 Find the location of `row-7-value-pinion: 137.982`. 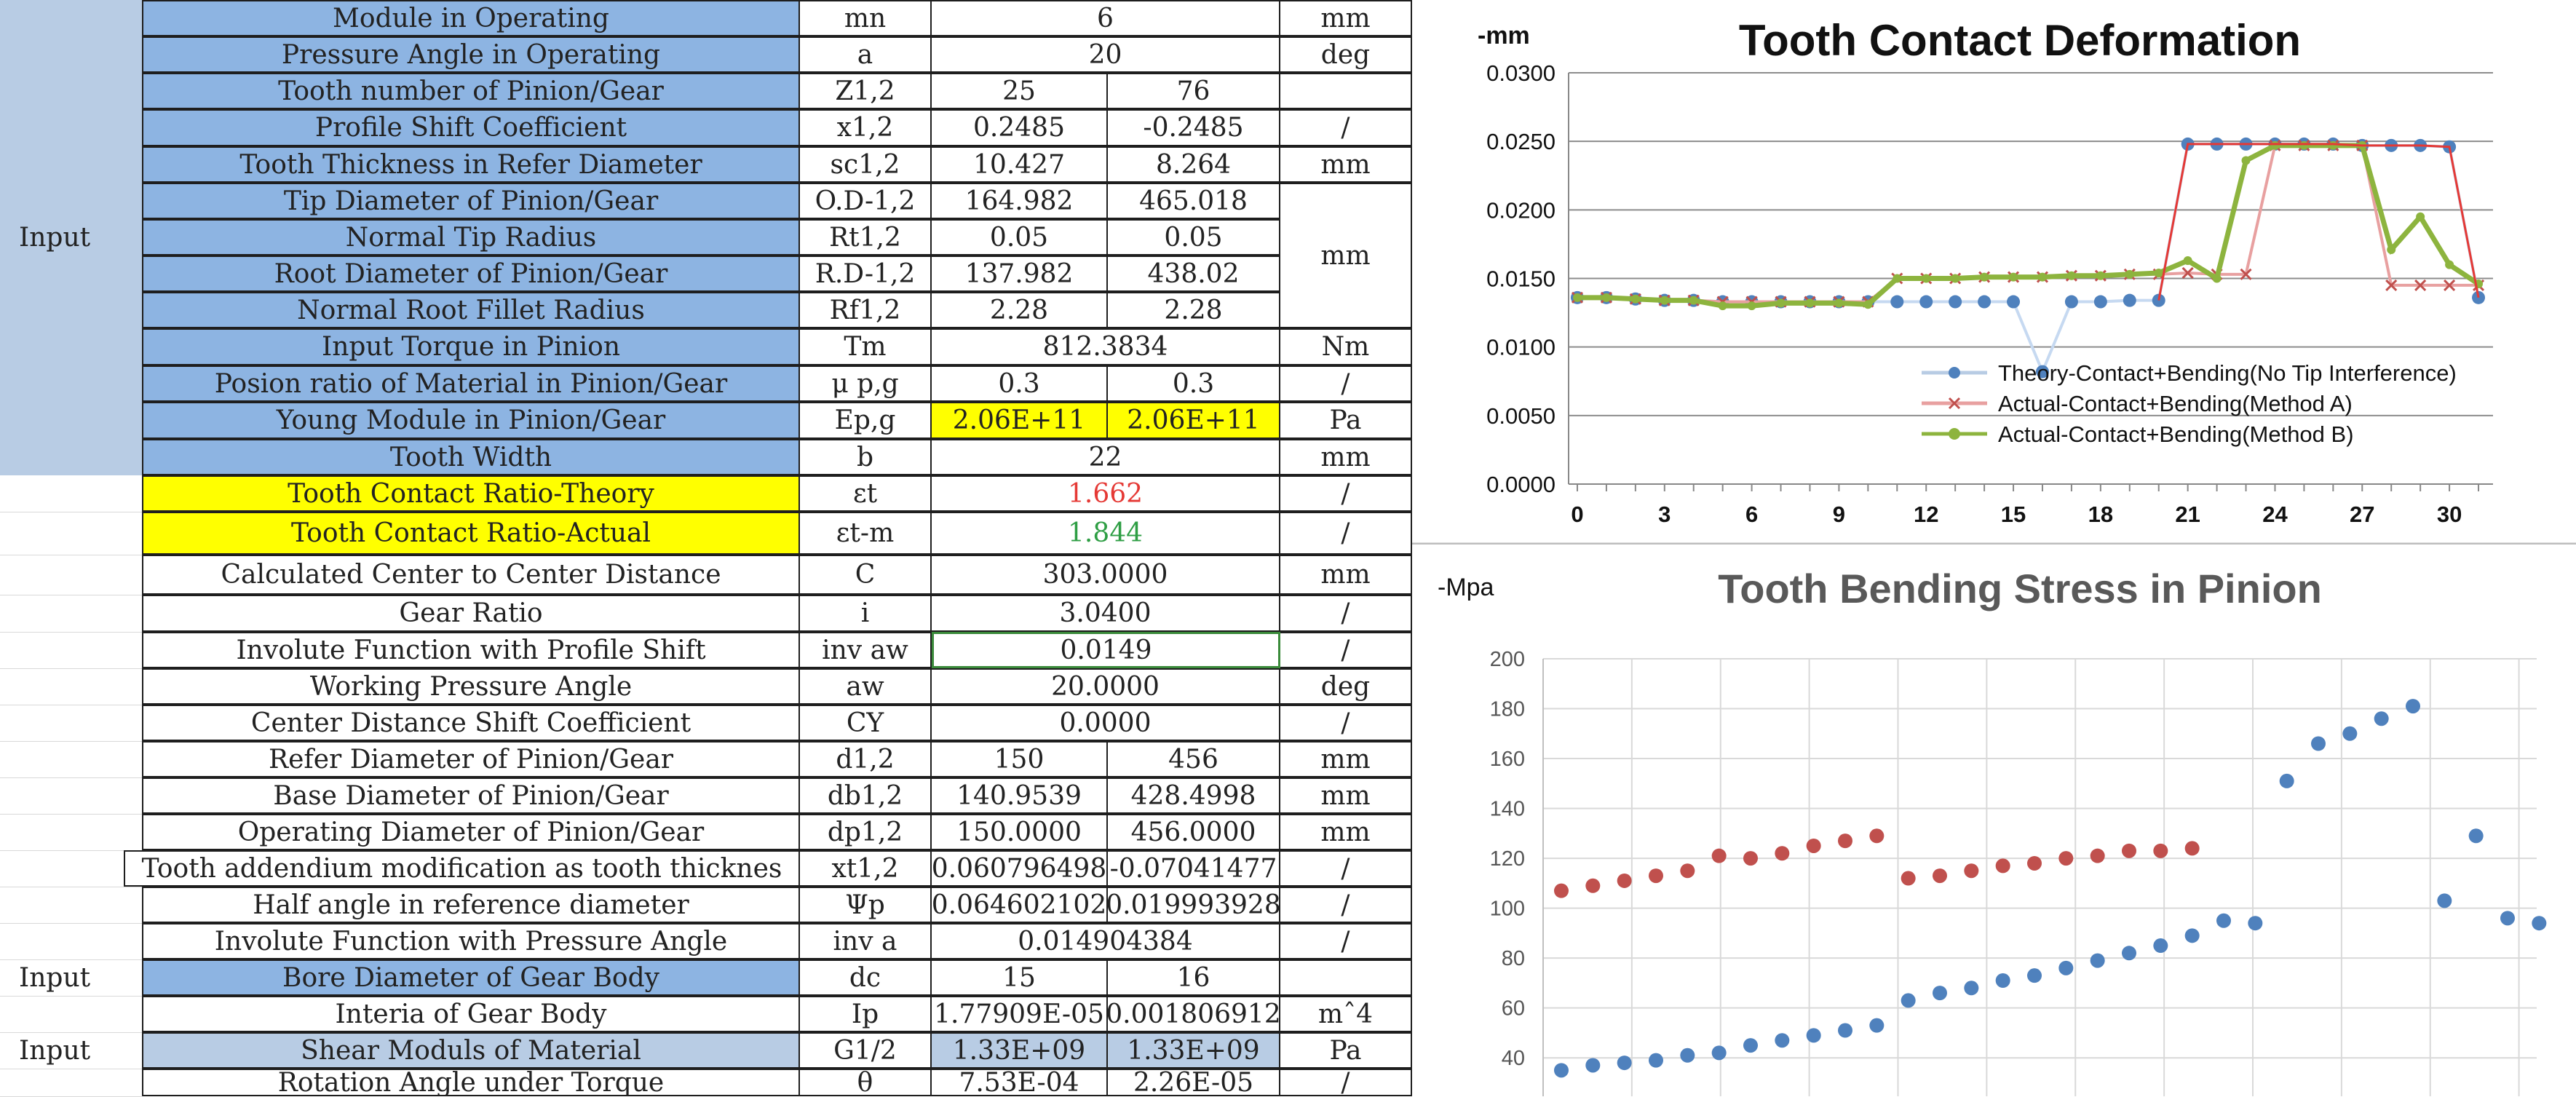

row-7-value-pinion: 137.982 is located at coordinates (1020, 274).